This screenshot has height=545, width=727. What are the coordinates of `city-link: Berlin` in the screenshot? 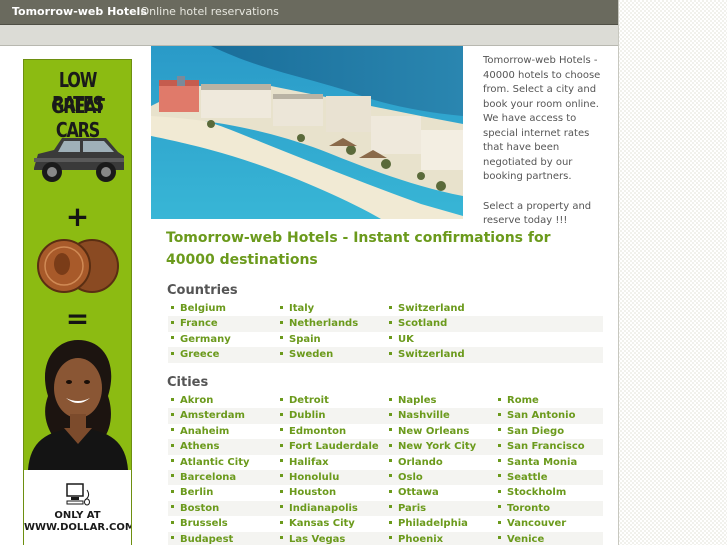 It's located at (222, 492).